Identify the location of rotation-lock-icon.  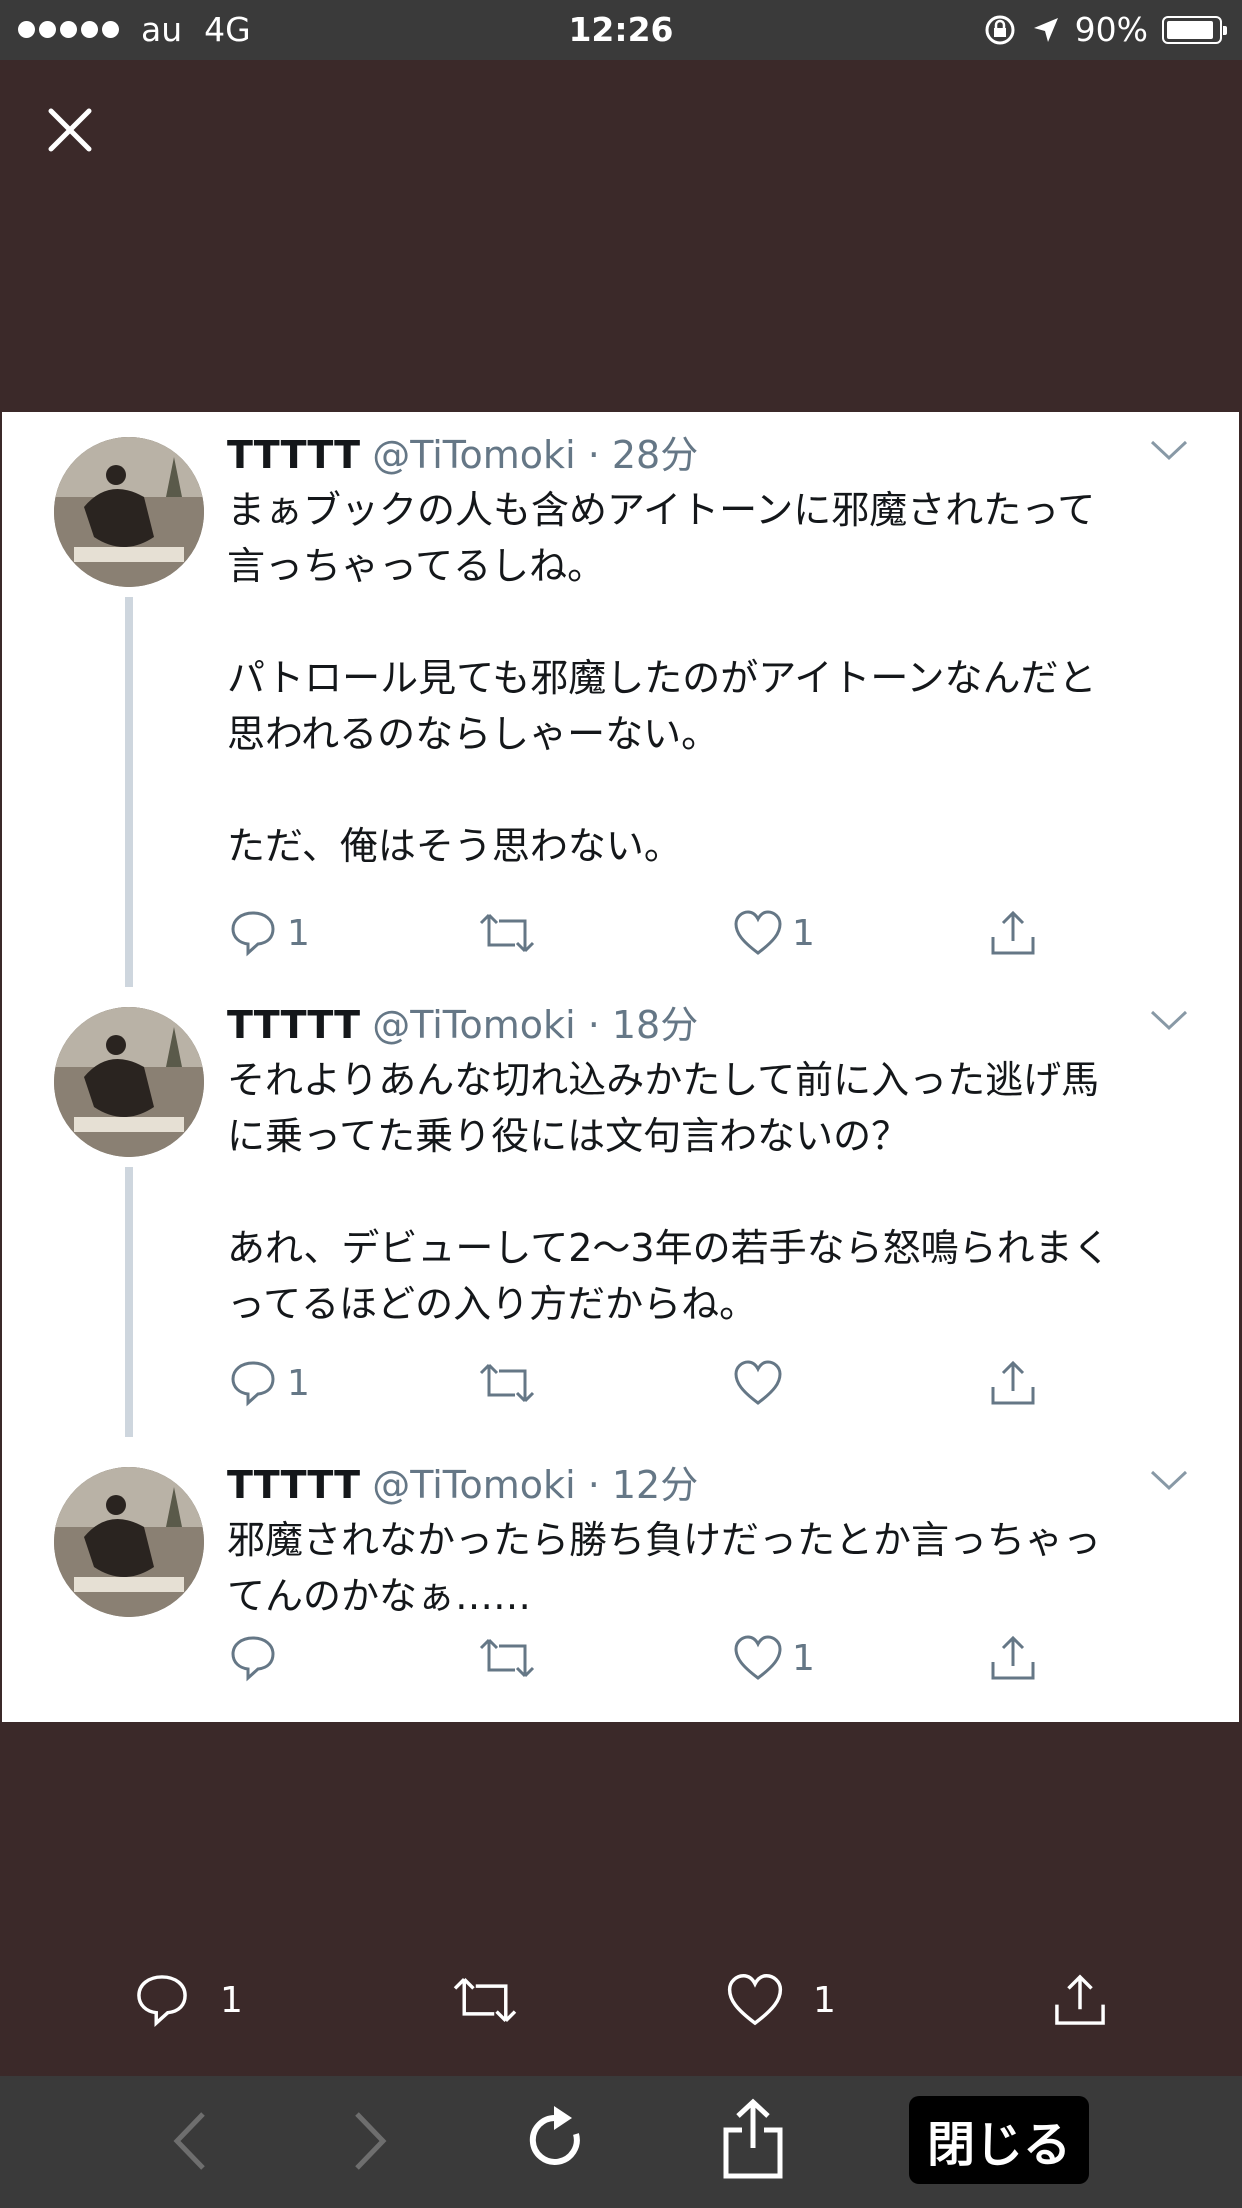
(1000, 29).